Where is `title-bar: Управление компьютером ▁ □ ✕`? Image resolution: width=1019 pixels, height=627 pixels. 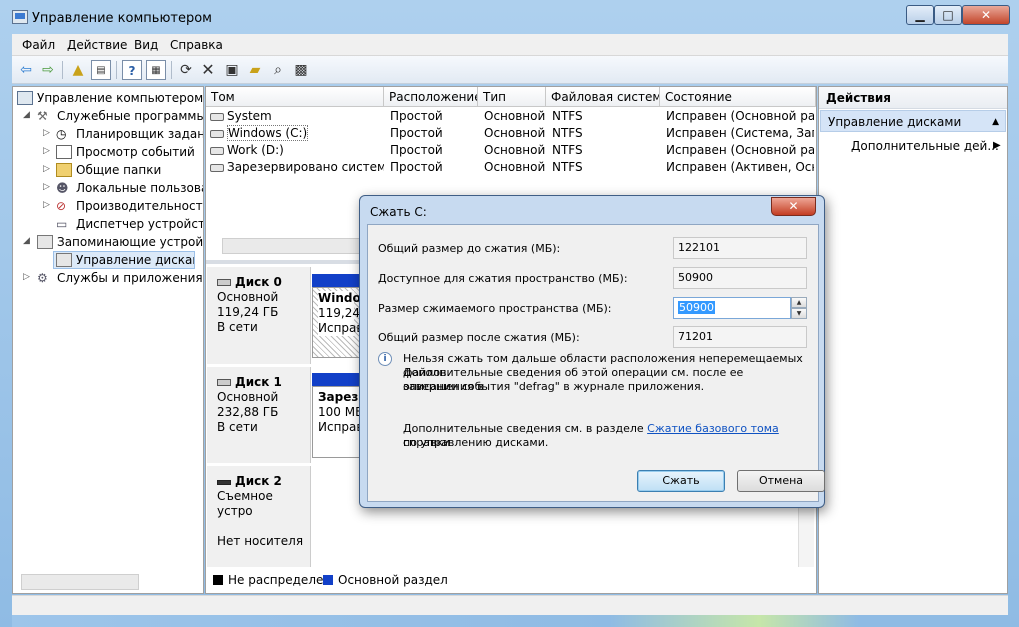
title-bar: Управление компьютером ▁ □ ✕ is located at coordinates (509, 17).